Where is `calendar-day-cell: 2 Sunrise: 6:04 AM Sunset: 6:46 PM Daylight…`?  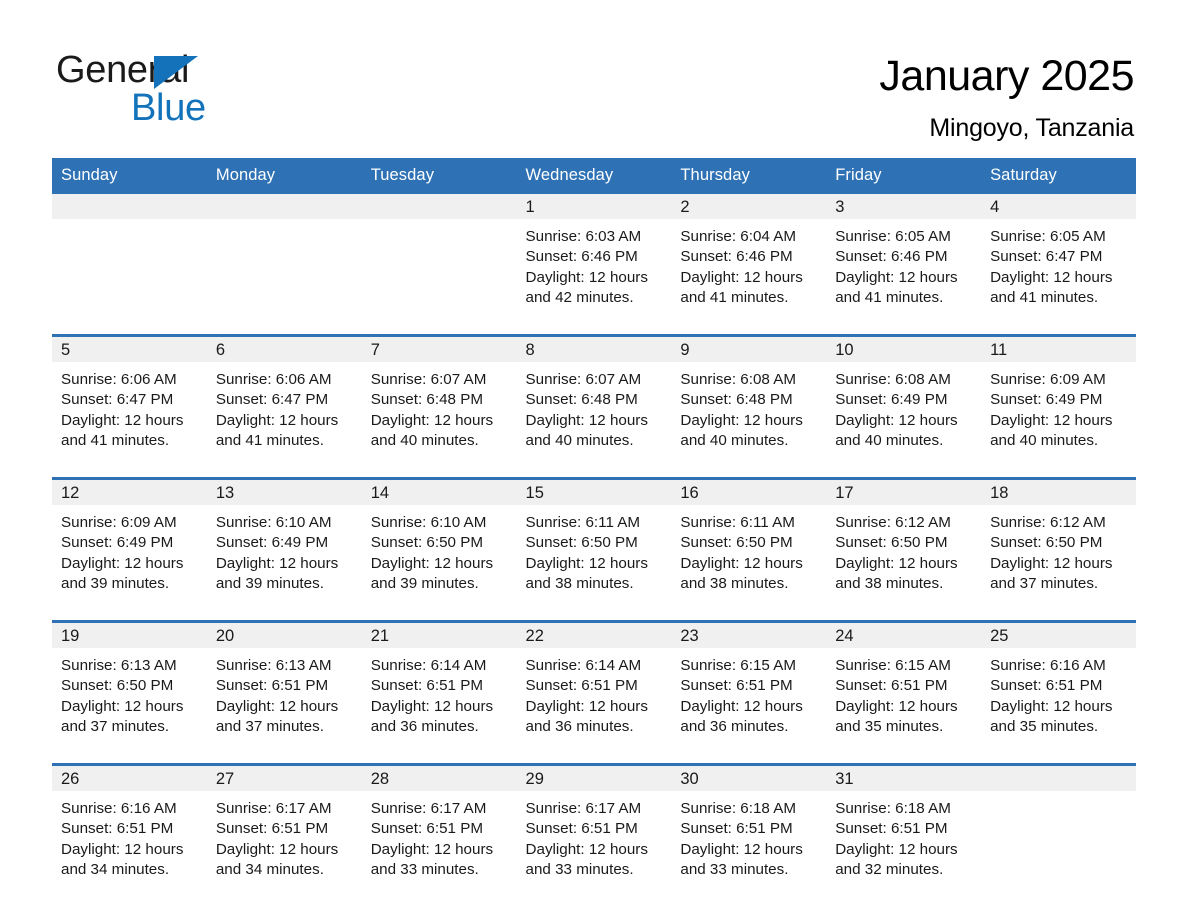 calendar-day-cell: 2 Sunrise: 6:04 AM Sunset: 6:46 PM Daylight… is located at coordinates (749, 259).